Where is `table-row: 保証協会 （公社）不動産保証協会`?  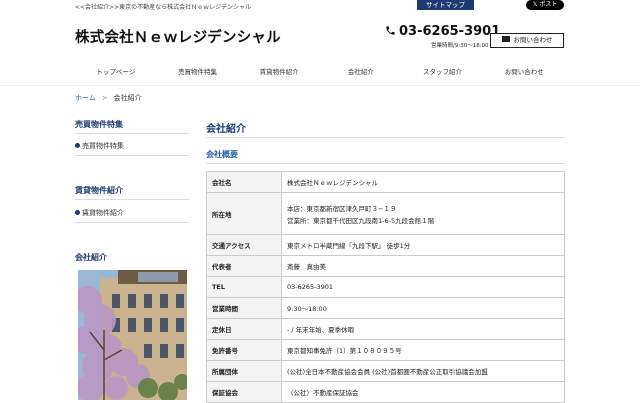 table-row: 保証協会 （公社）不動産保証協会 is located at coordinates (385, 392).